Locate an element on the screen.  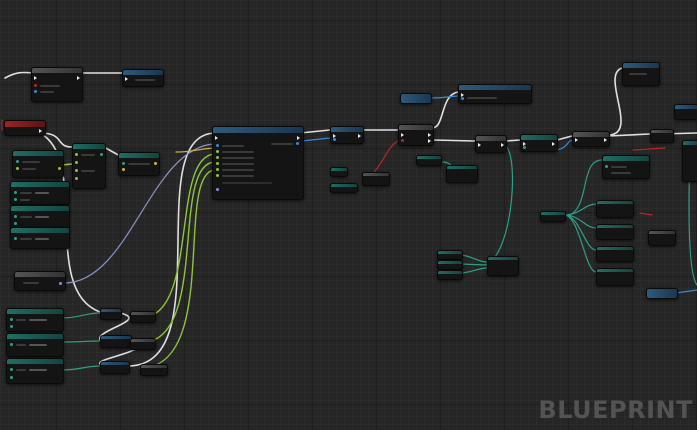
get-variable-node is located at coordinates (38, 164).